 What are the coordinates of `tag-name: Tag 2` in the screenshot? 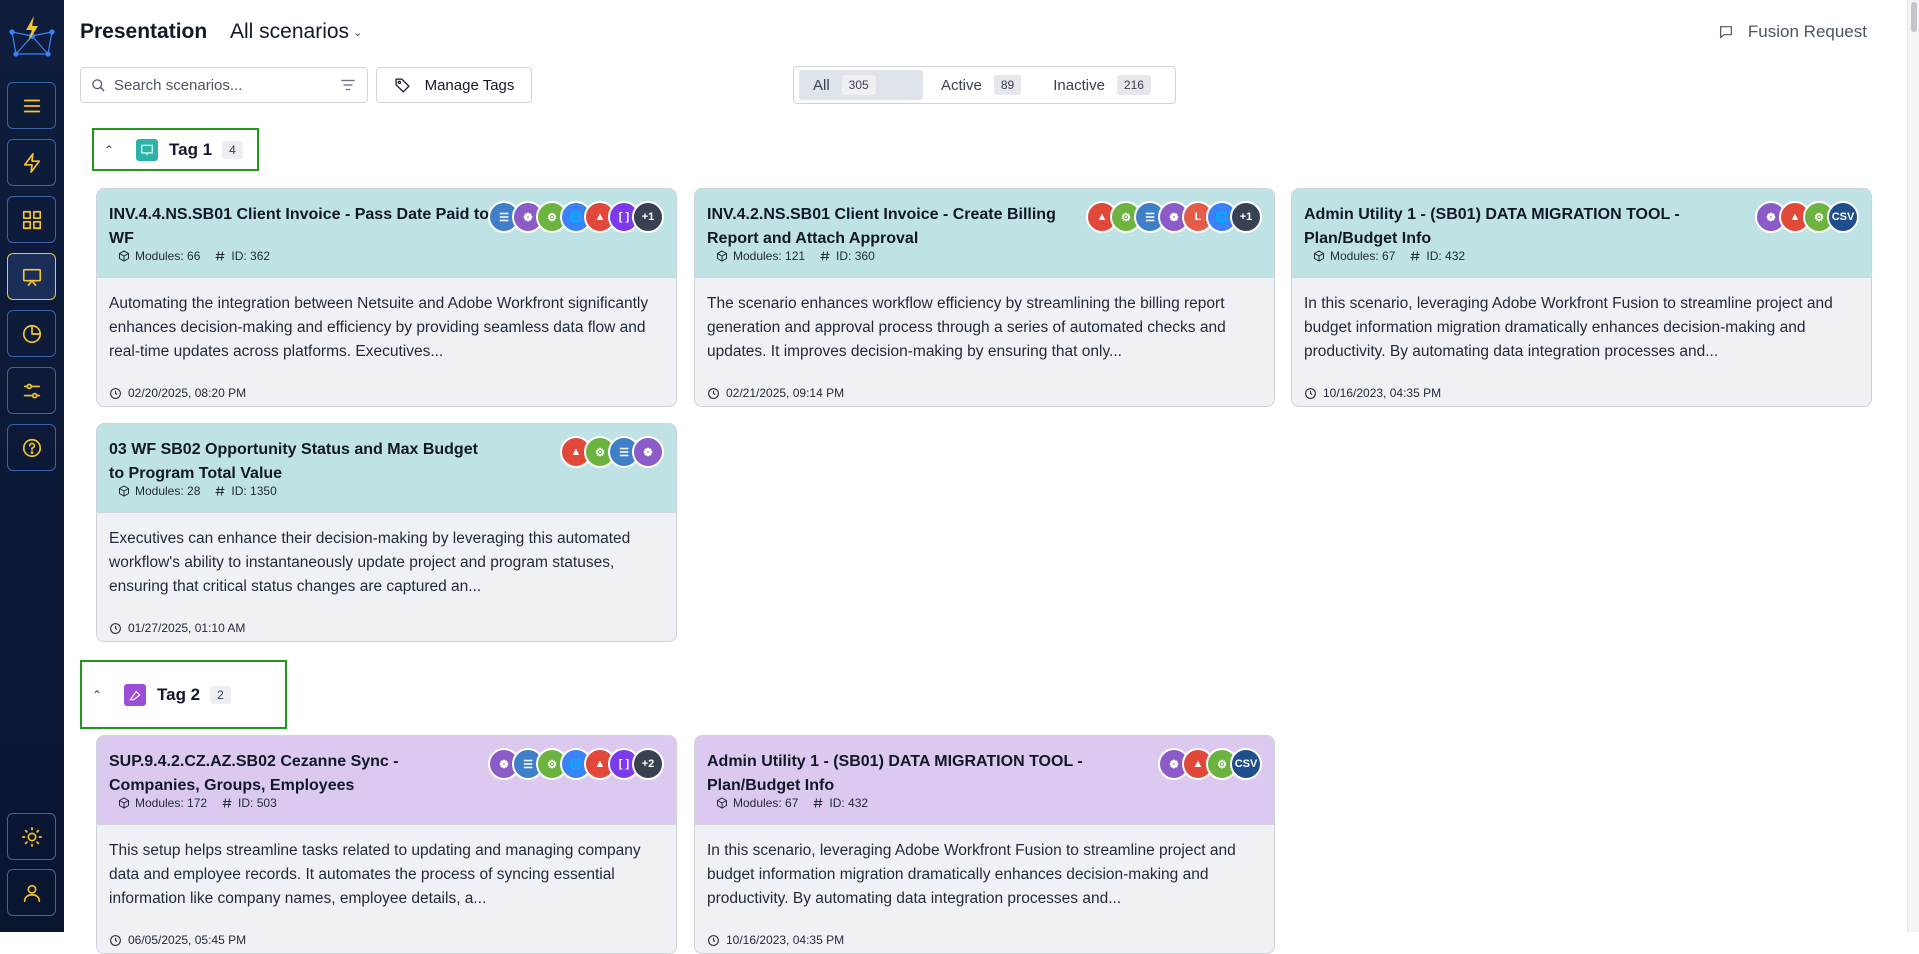 It's located at (179, 694).